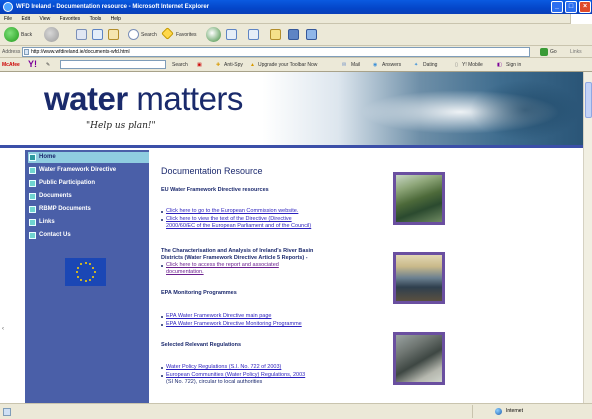 The image size is (592, 419). Describe the element at coordinates (287, 65) in the screenshot. I see `upgrade-toolbar-link: Upgrade your Toolbar Now` at that location.